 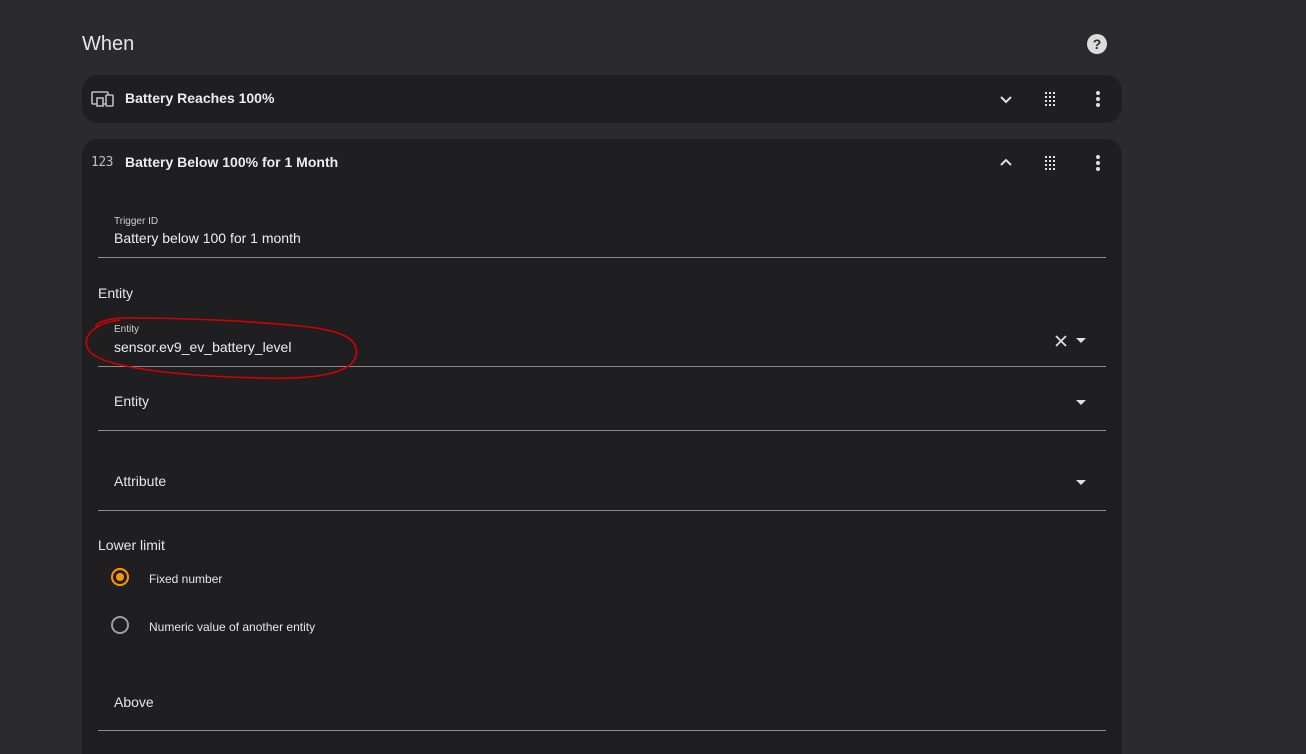 I want to click on devices-icon, so click(x=103, y=99).